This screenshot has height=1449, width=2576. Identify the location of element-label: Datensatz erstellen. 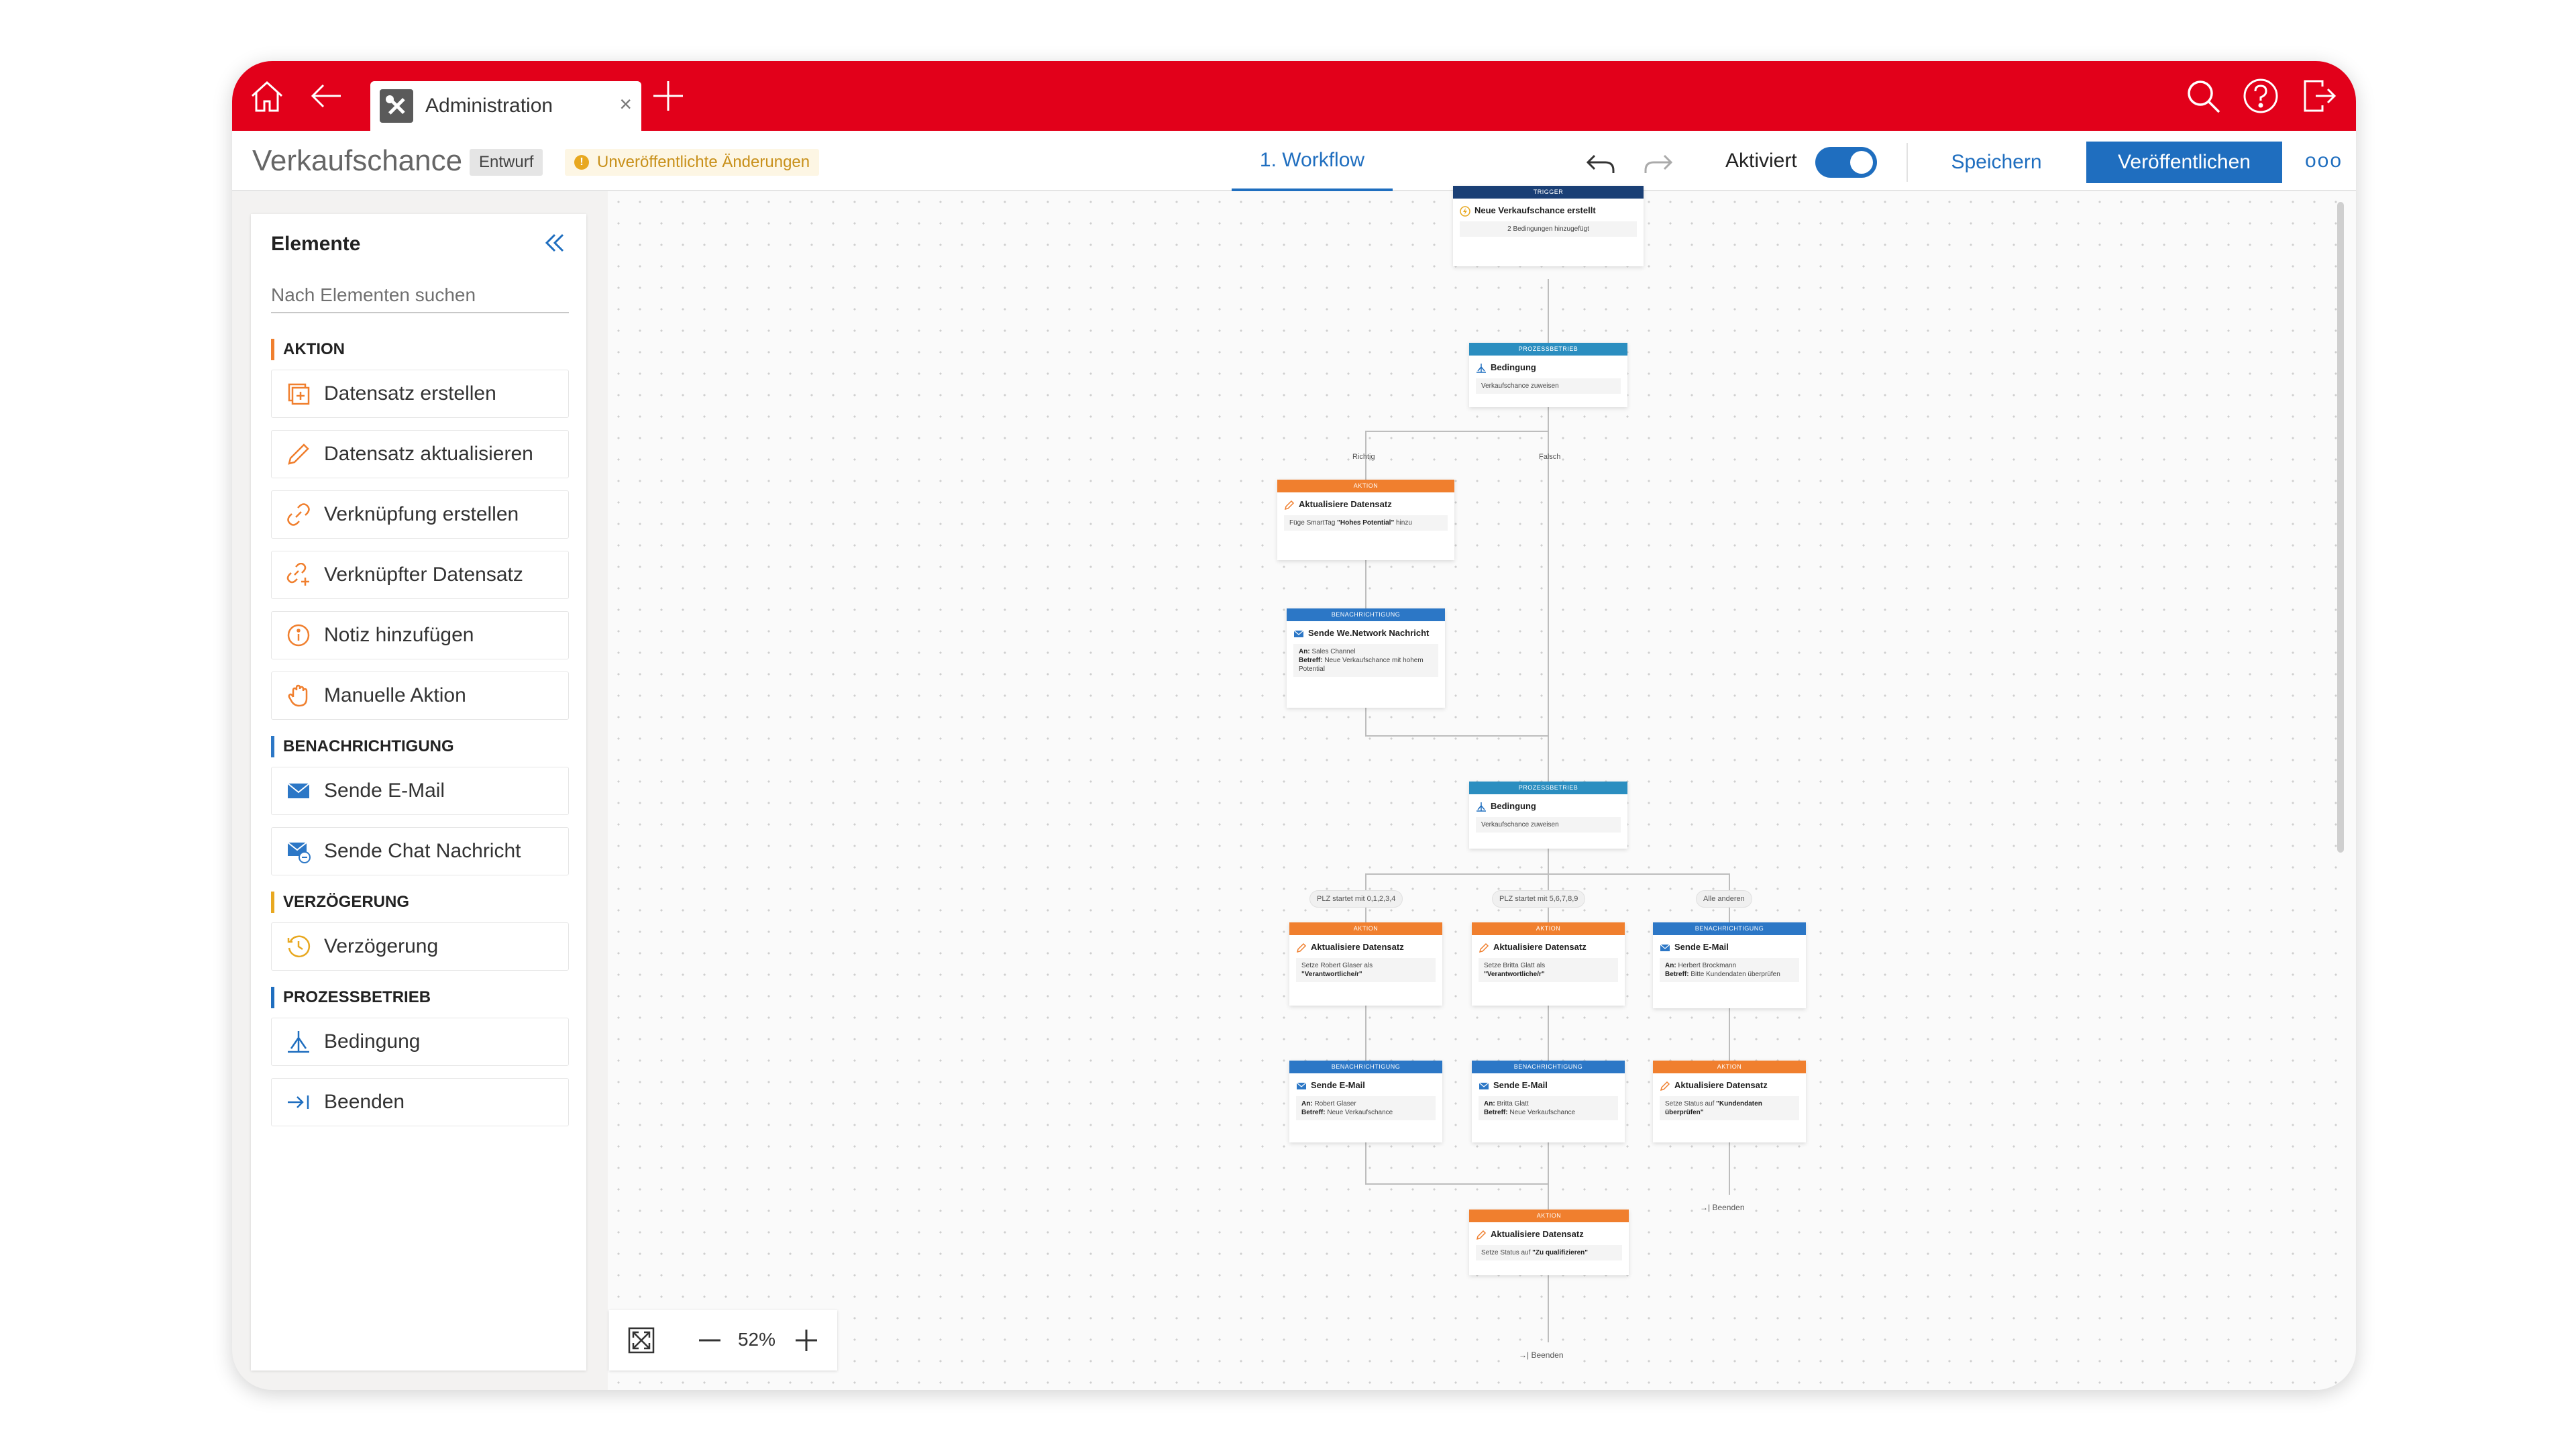
(410, 393).